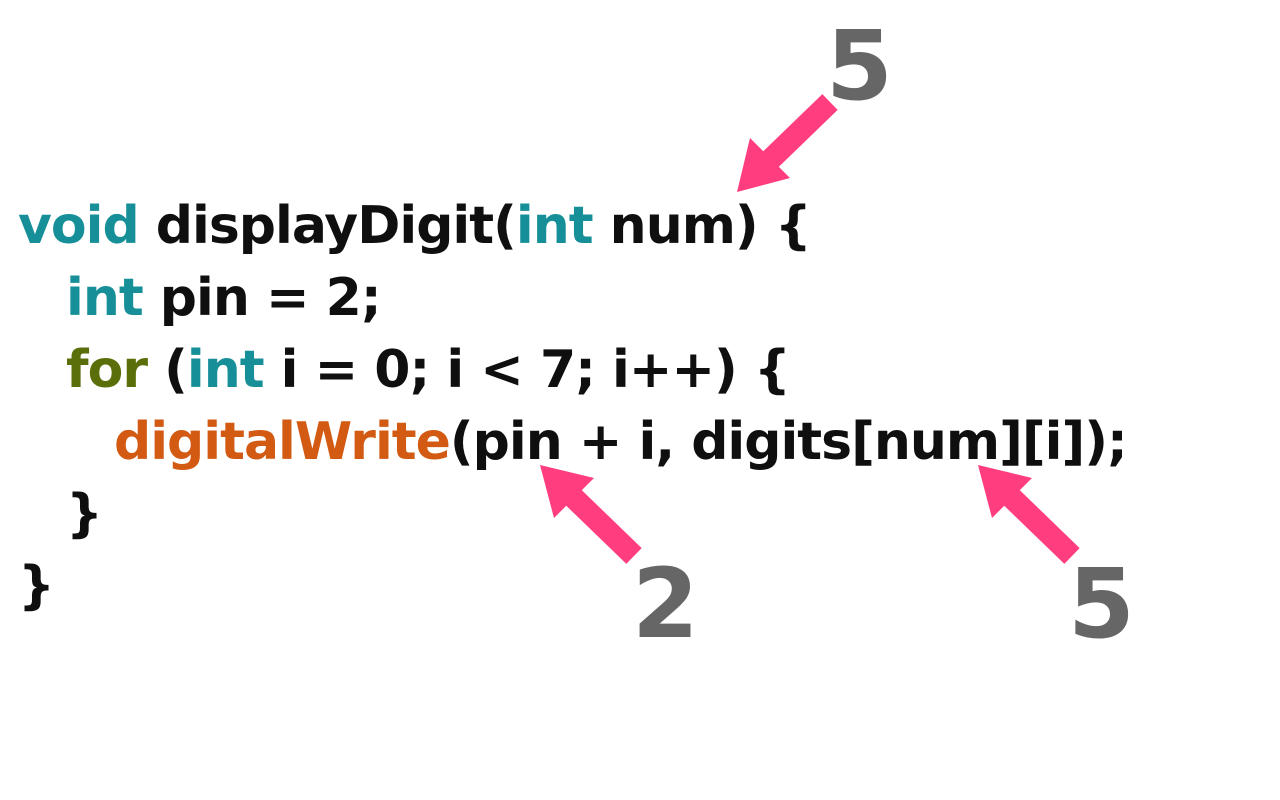 This screenshot has height=800, width=1280. I want to click on function-name: displayDigit(, so click(327, 226).